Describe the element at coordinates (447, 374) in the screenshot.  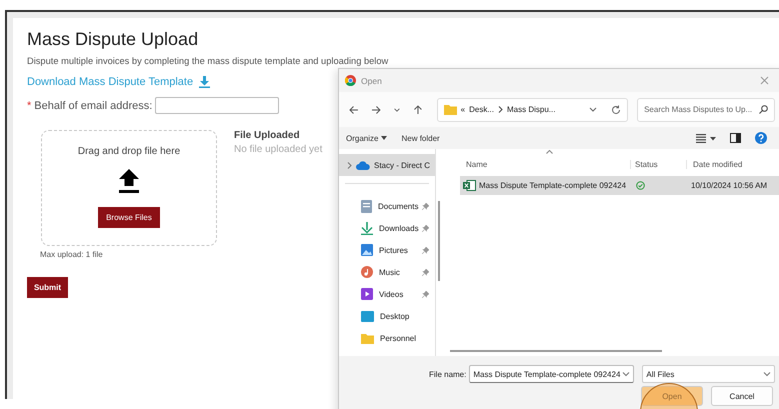
I see `field-label: File name:` at that location.